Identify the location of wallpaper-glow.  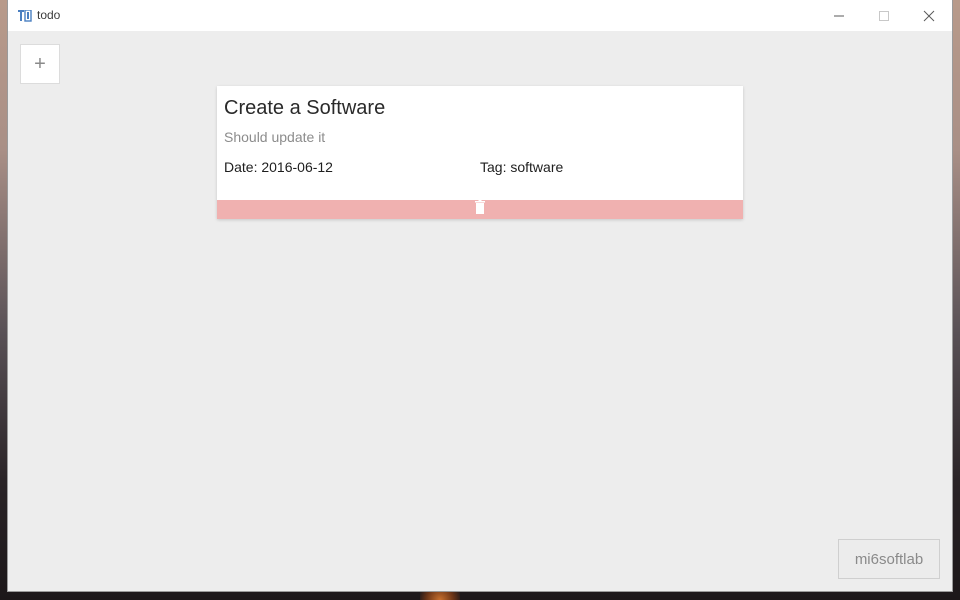
(440, 595).